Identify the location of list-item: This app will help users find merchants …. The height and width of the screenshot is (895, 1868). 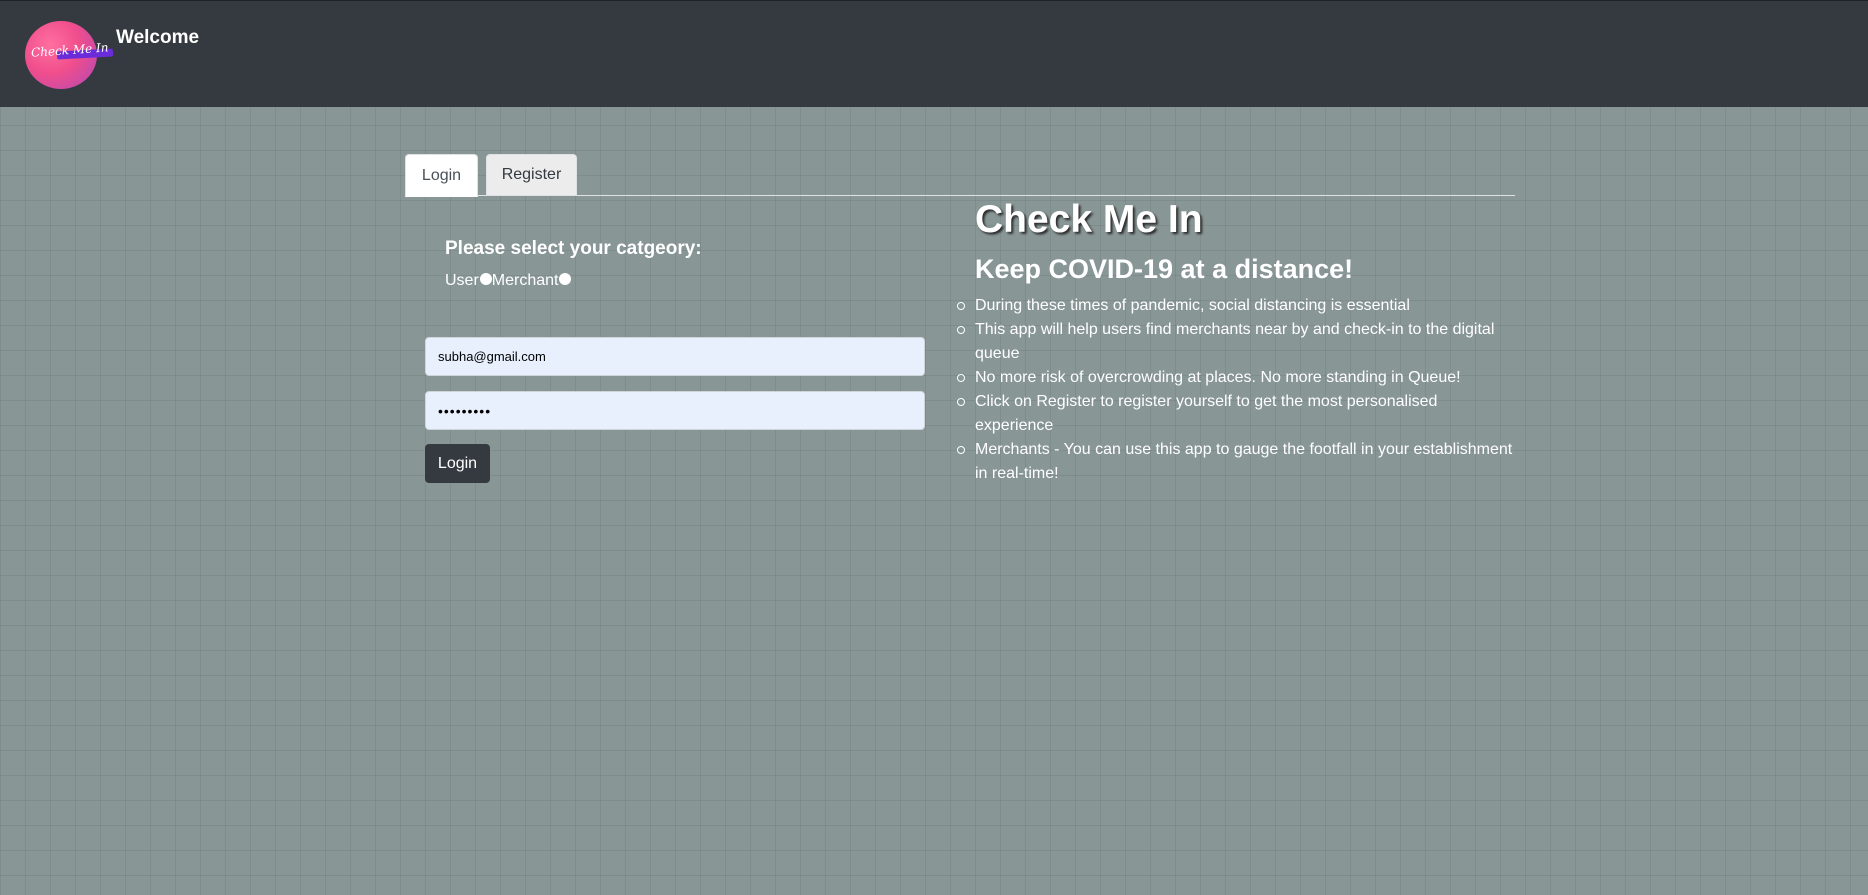
(1238, 342).